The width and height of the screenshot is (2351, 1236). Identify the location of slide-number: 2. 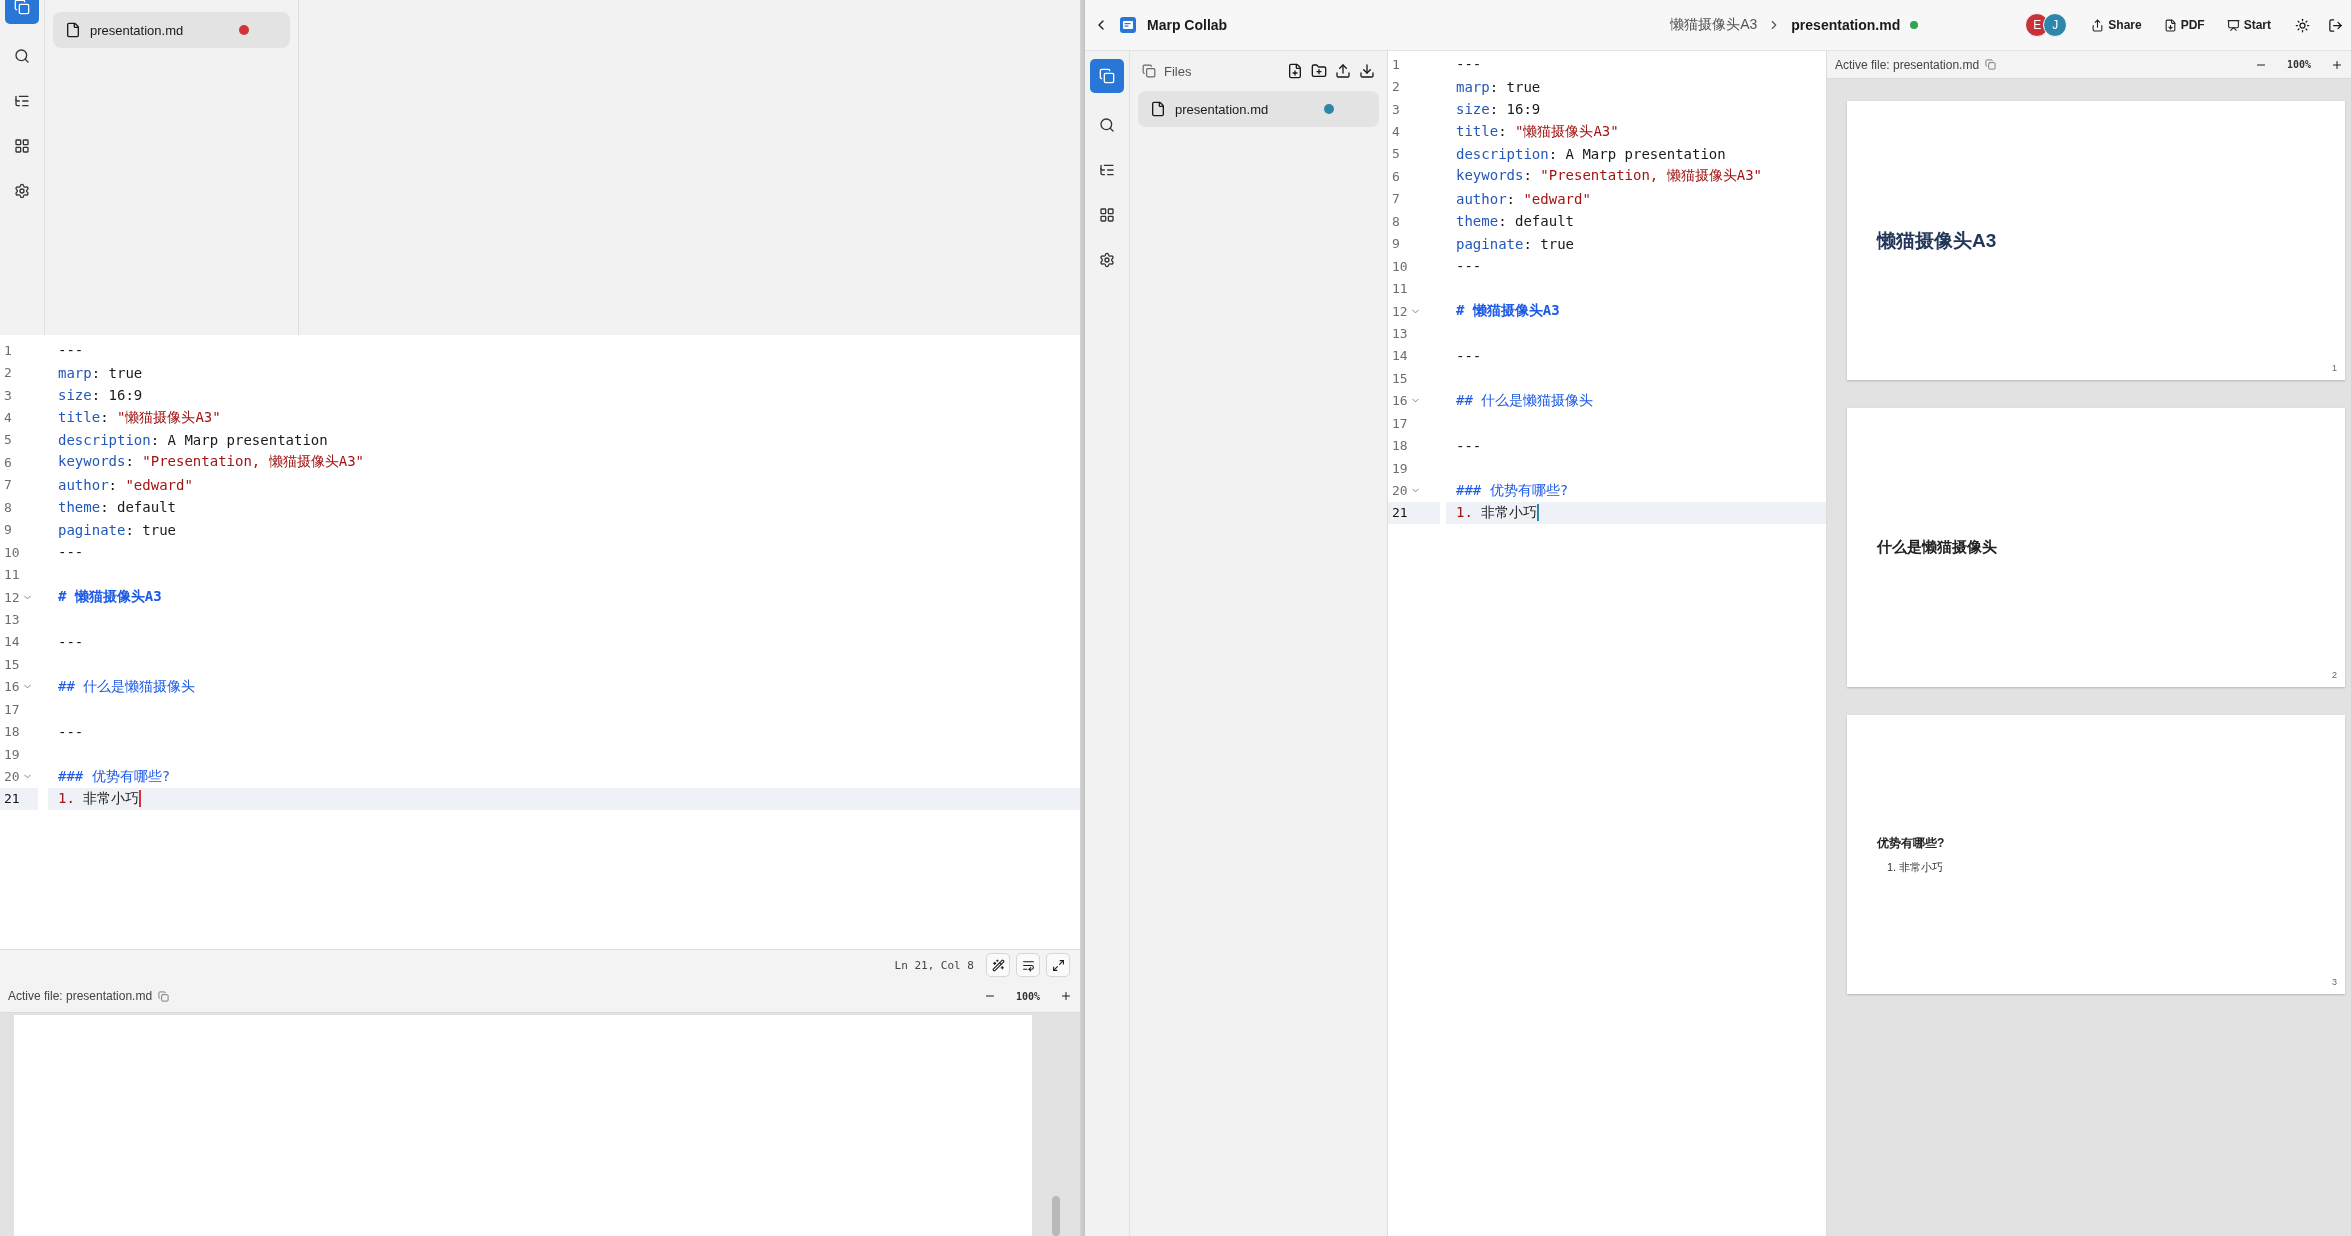
(2334, 675).